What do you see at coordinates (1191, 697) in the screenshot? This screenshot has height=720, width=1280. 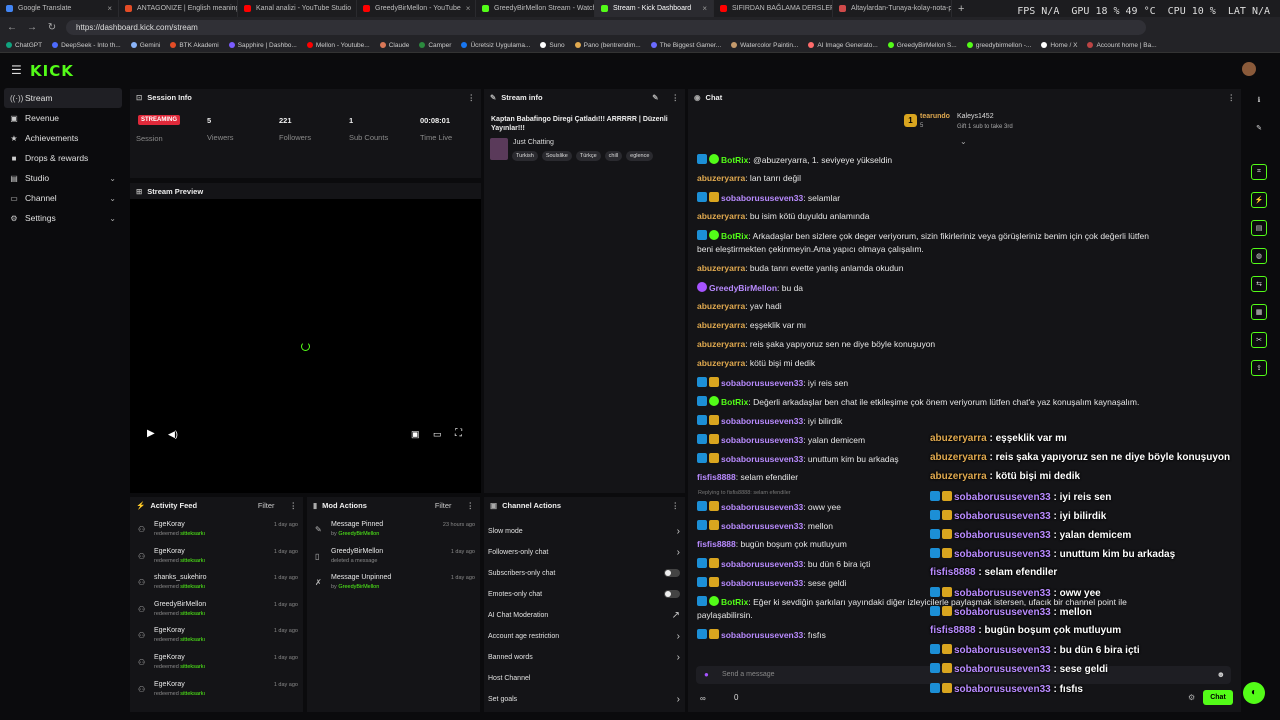 I see `gear-icon: ⚙` at bounding box center [1191, 697].